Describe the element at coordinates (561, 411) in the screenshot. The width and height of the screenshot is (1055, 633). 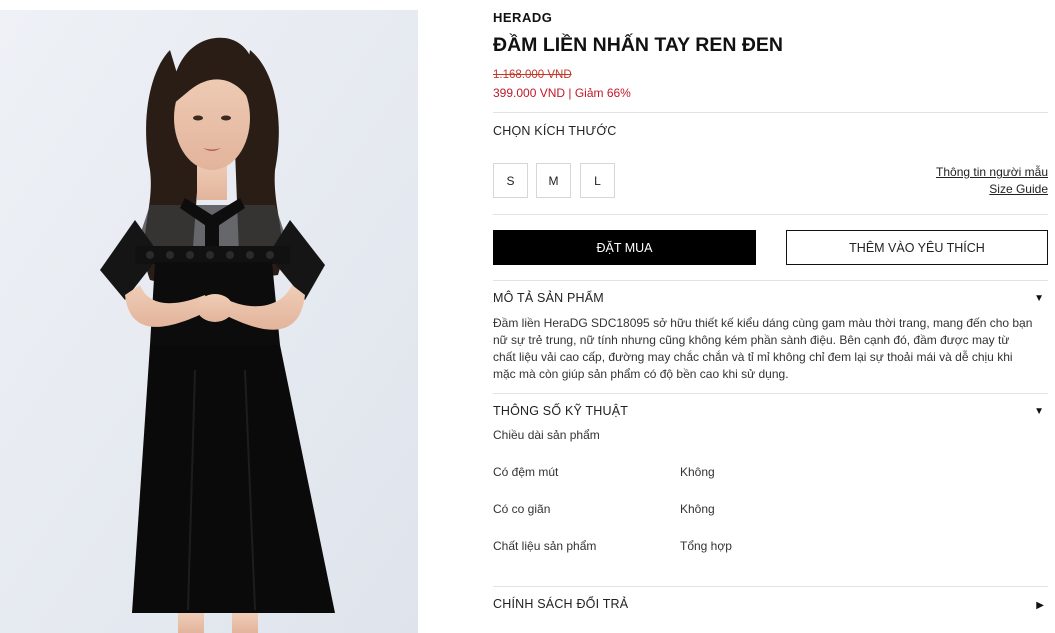
I see `specs-title: THÔNG SỐ KỸ THUẬT` at that location.